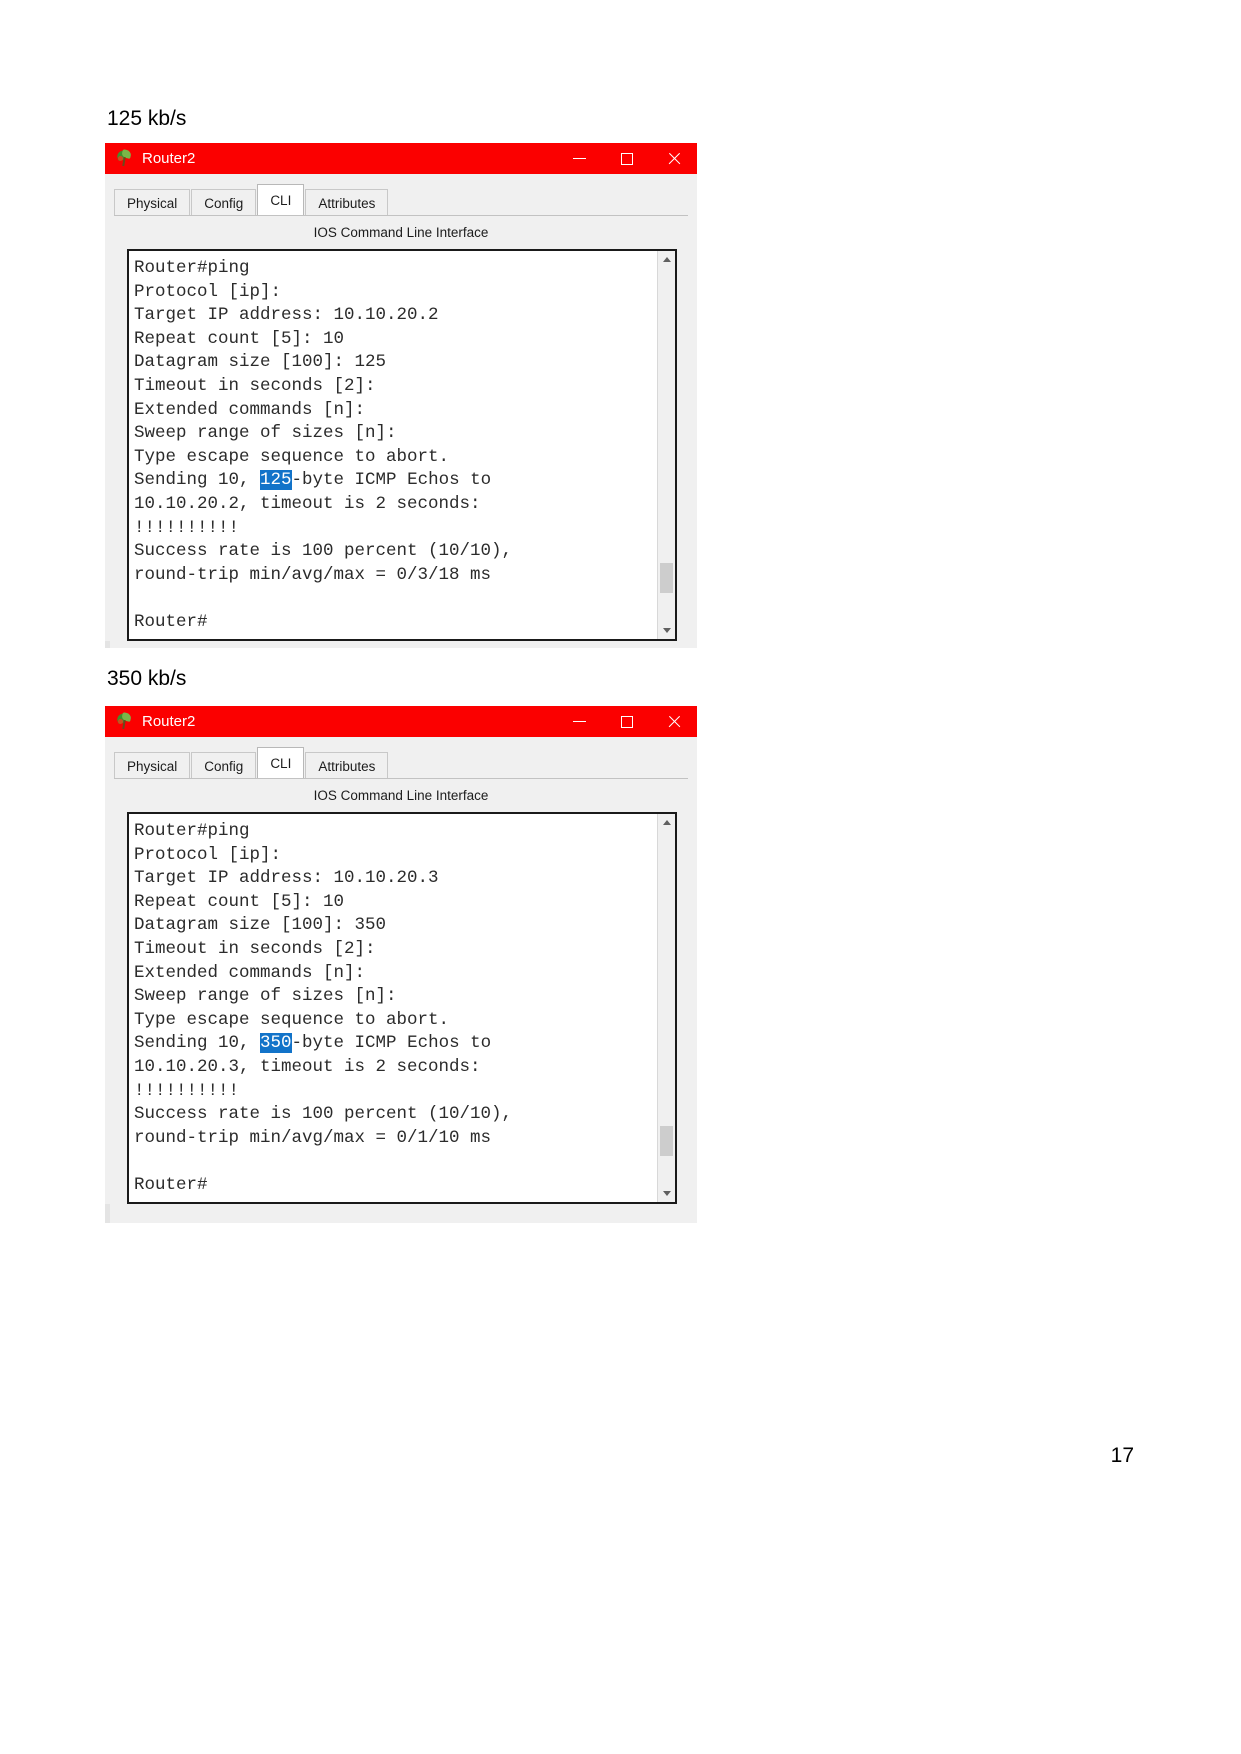 The width and height of the screenshot is (1241, 1754). What do you see at coordinates (313, 1137) in the screenshot?
I see `terminal-line: round-trip min/avg/max = 0/1/10 ms` at bounding box center [313, 1137].